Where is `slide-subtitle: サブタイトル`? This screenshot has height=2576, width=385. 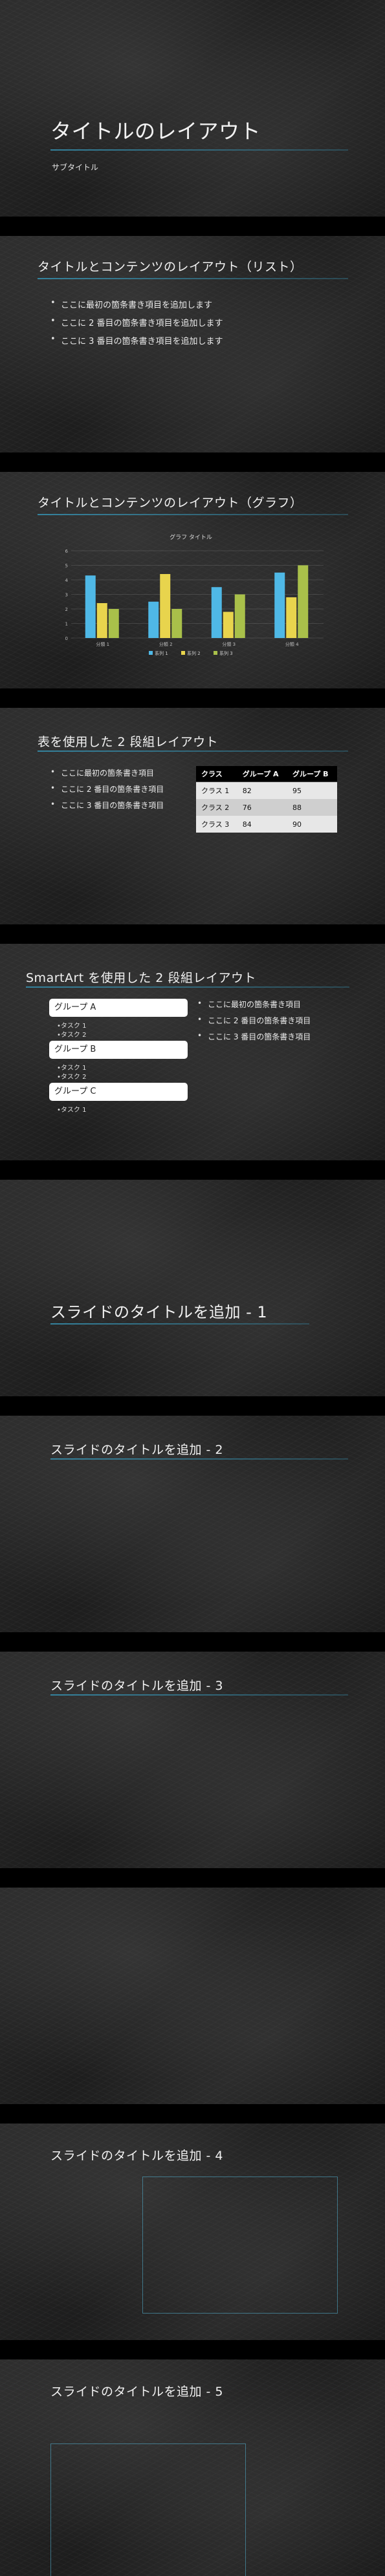
slide-subtitle: サブタイトル is located at coordinates (75, 167).